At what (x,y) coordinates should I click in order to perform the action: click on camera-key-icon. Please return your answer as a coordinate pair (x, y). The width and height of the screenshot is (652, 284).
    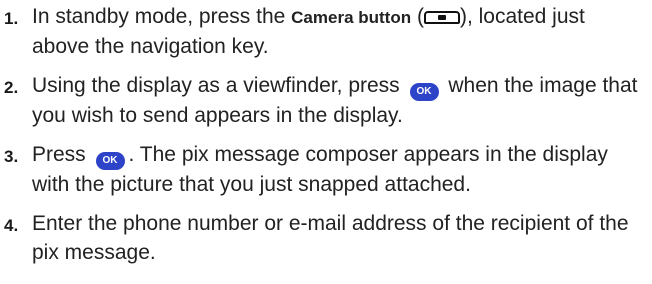
    Looking at the image, I should click on (441, 17).